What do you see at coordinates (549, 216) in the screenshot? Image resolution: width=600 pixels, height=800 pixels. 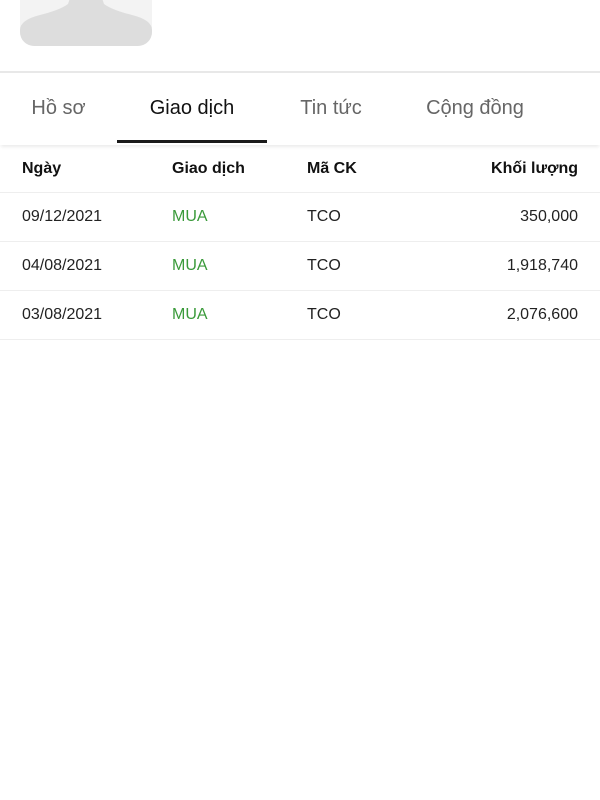 I see `cell-volume: 350,000` at bounding box center [549, 216].